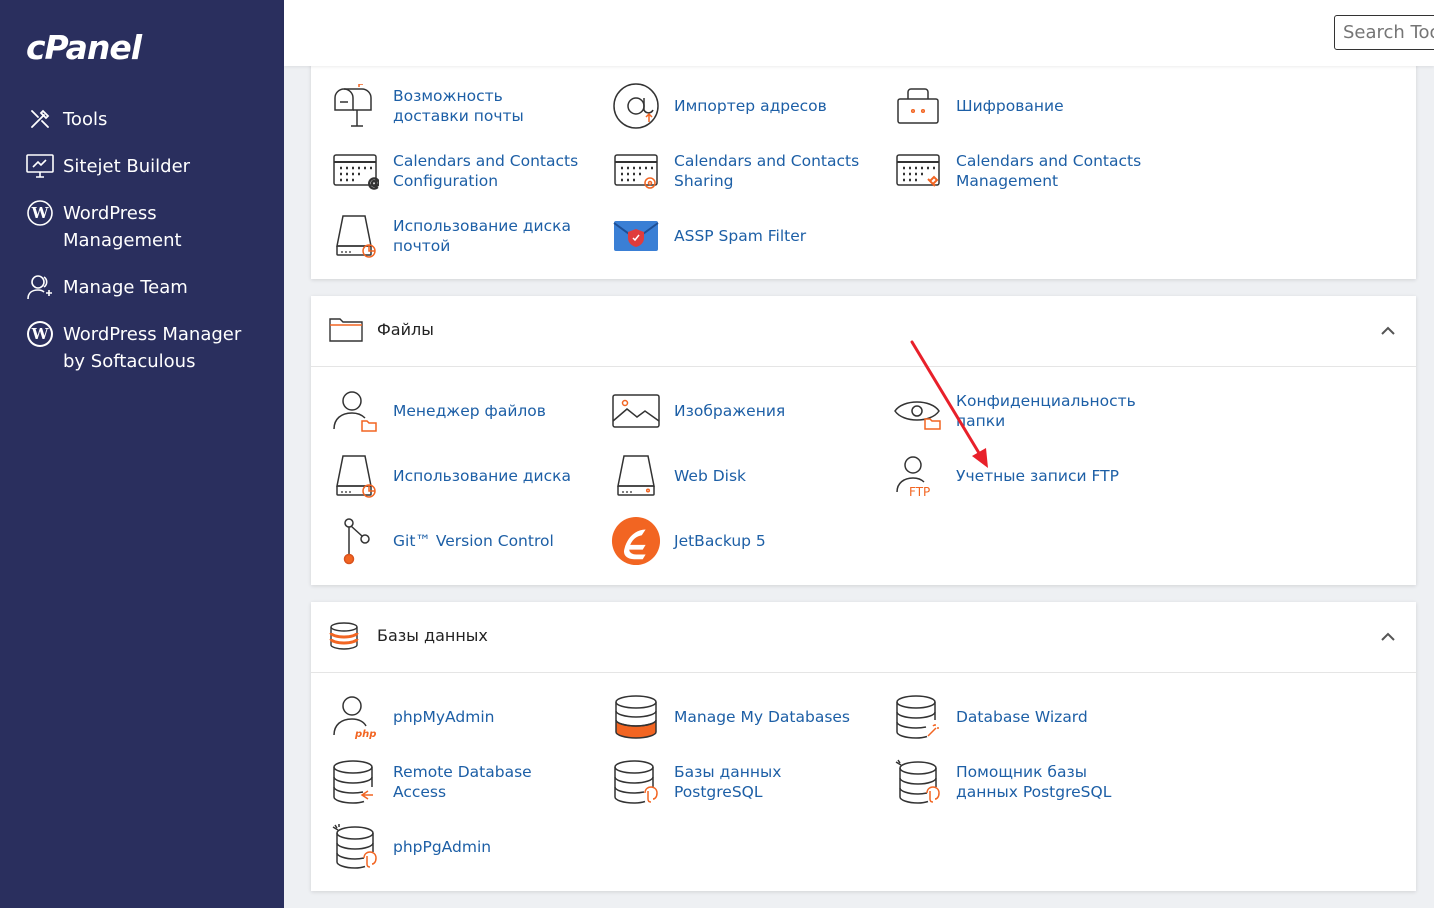  Describe the element at coordinates (355, 541) in the screenshot. I see `git-icon` at that location.